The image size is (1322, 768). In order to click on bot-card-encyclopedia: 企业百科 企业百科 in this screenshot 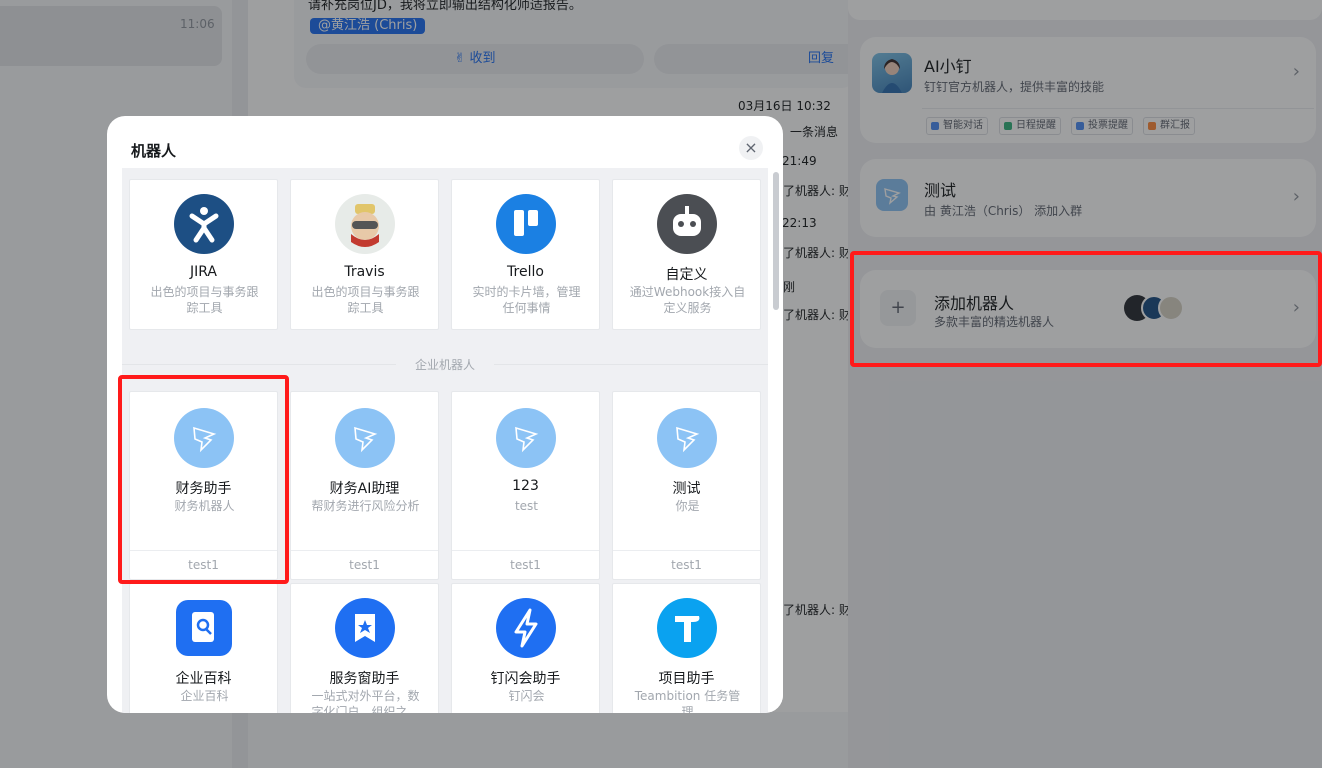, I will do `click(203, 648)`.